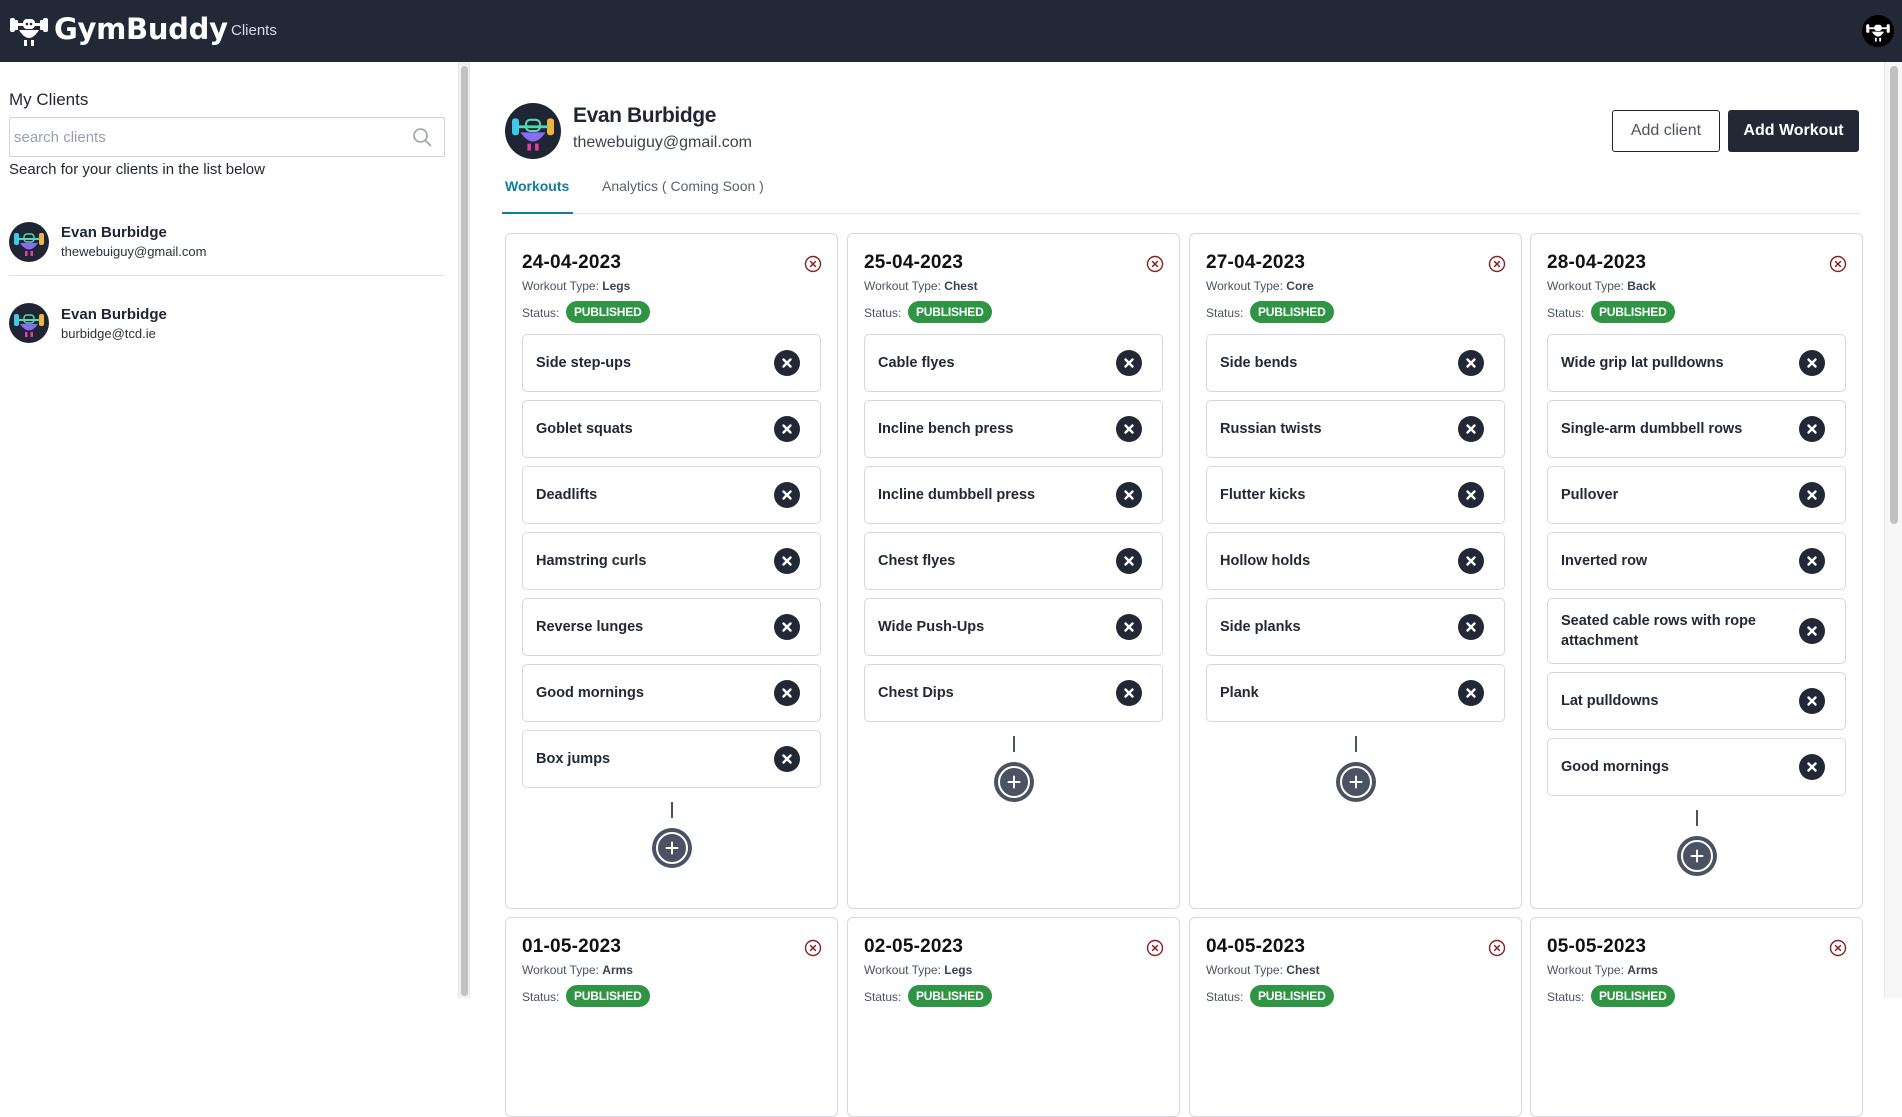 The image size is (1902, 1117). What do you see at coordinates (209, 137) in the screenshot?
I see `search-clients-input` at bounding box center [209, 137].